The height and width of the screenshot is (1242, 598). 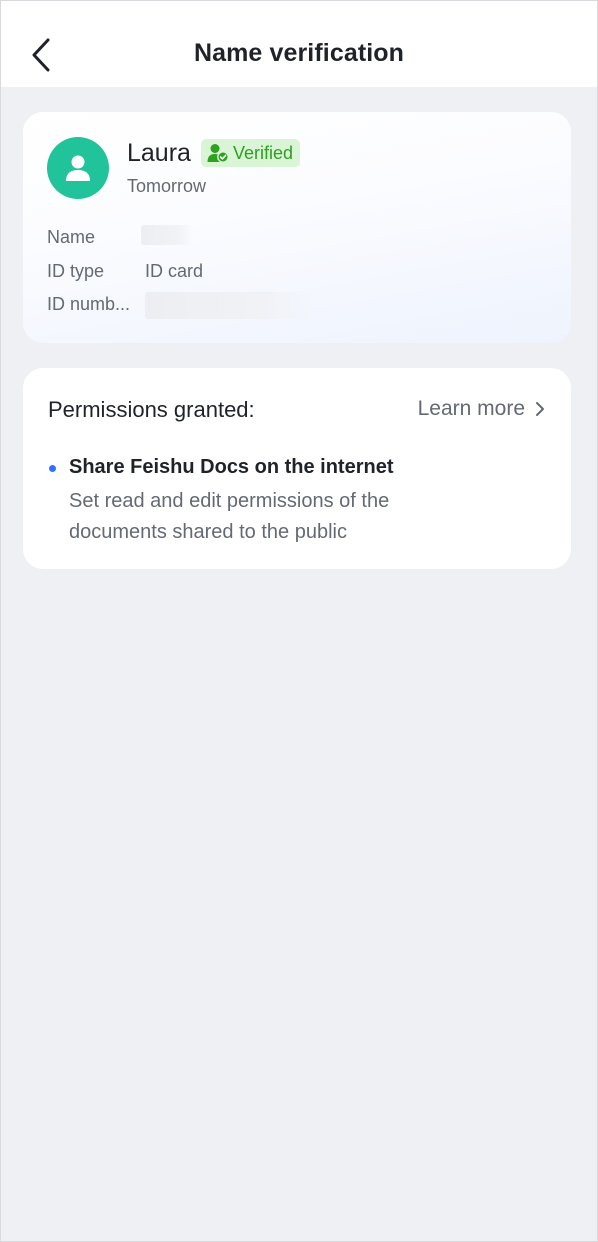 I want to click on permission-item-title: Share Feishu Docs on the internet, so click(x=231, y=467).